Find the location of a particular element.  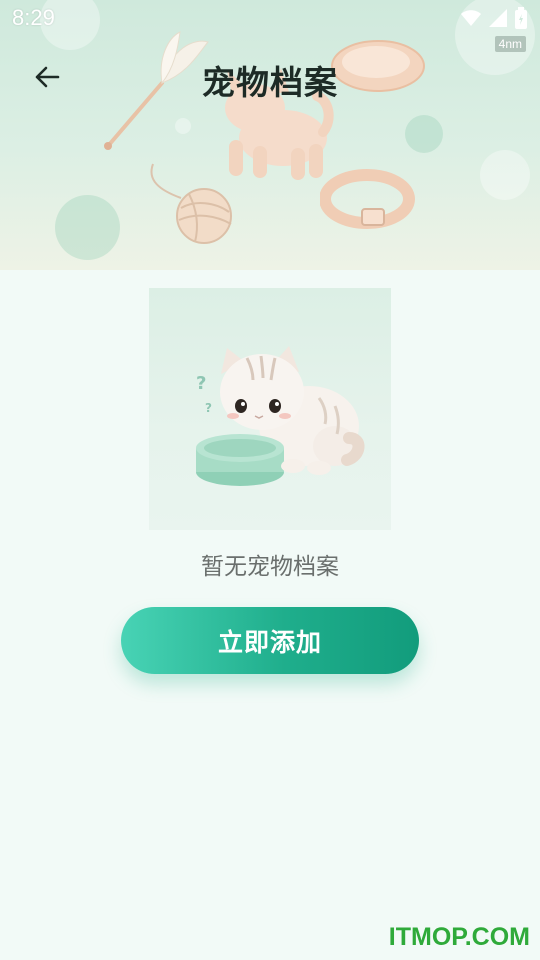

collar-illustration is located at coordinates (367, 199).